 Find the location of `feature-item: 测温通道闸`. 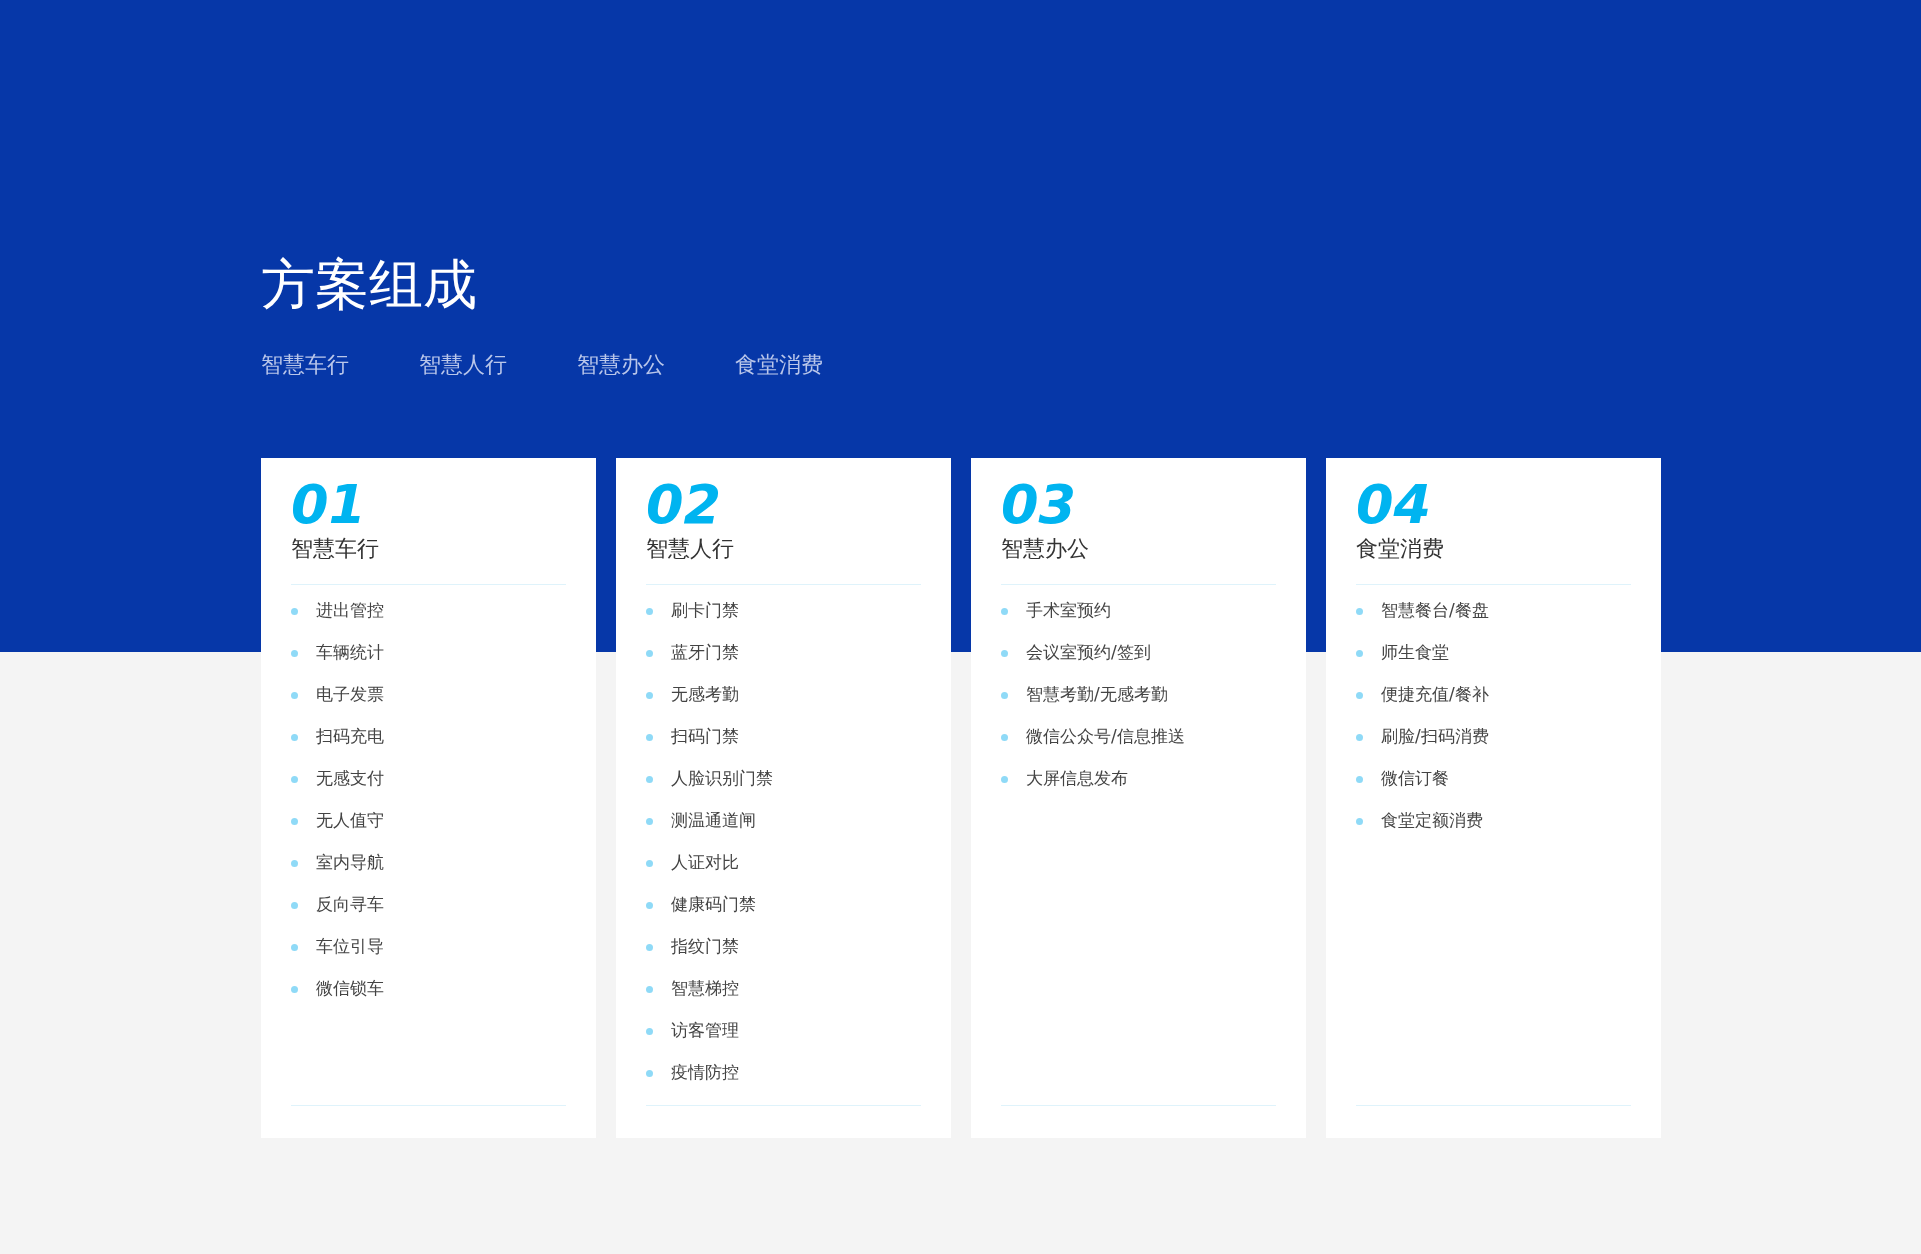

feature-item: 测温通道闸 is located at coordinates (713, 821).